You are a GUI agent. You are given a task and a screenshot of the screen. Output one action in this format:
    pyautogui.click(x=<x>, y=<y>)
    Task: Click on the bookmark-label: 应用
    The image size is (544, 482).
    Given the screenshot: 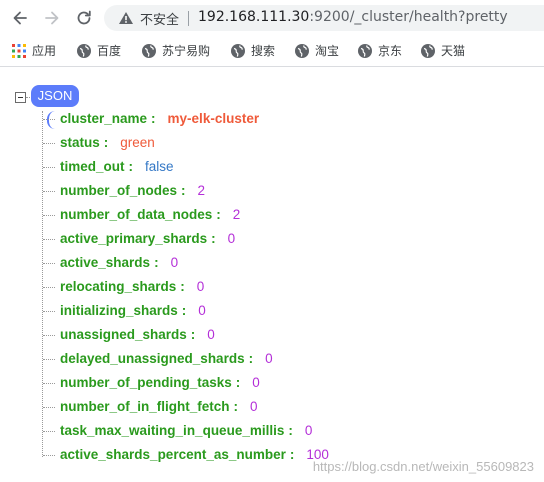 What is the action you would take?
    pyautogui.click(x=44, y=51)
    